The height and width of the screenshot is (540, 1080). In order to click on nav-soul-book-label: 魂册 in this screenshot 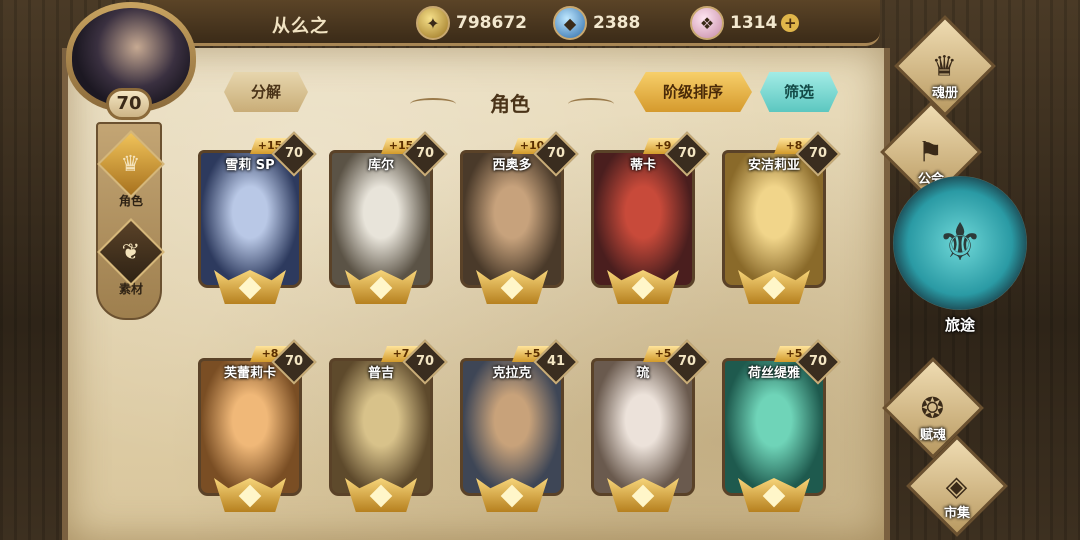, I will do `click(944, 93)`.